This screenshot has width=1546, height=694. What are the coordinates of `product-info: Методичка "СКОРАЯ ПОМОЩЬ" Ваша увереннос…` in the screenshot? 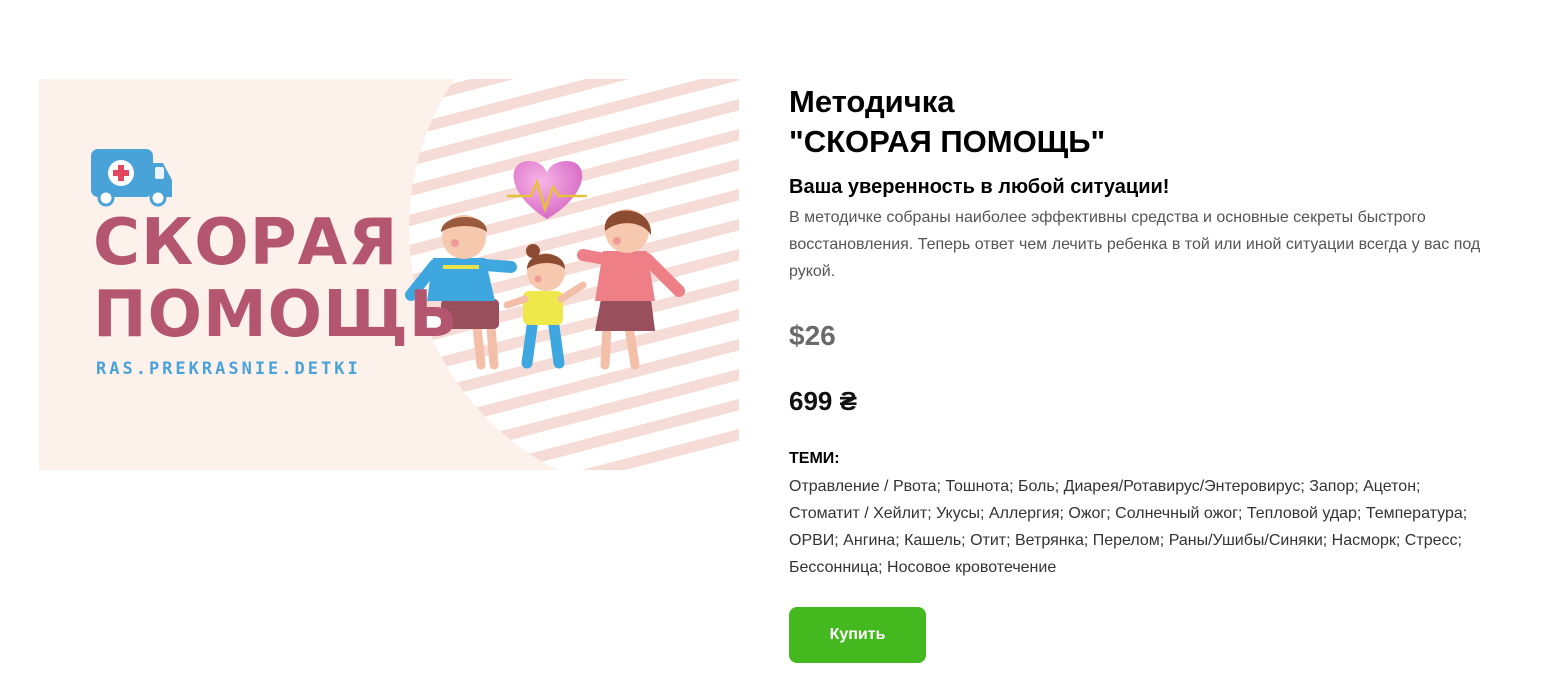 It's located at (1149, 183).